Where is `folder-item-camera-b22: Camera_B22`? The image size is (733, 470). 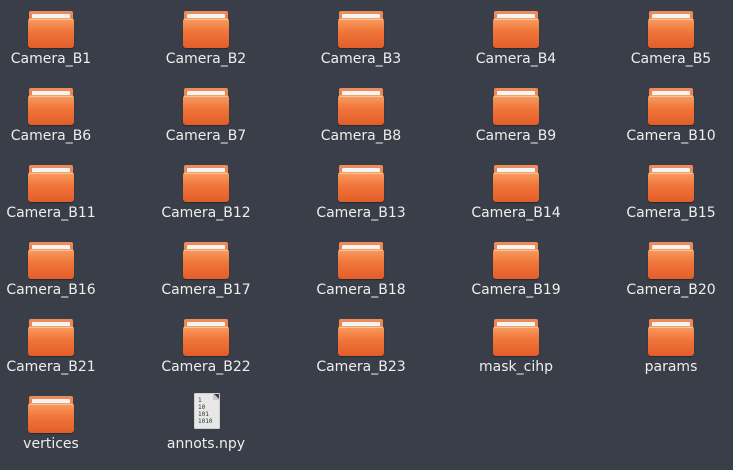
folder-item-camera-b22: Camera_B22 is located at coordinates (206, 344).